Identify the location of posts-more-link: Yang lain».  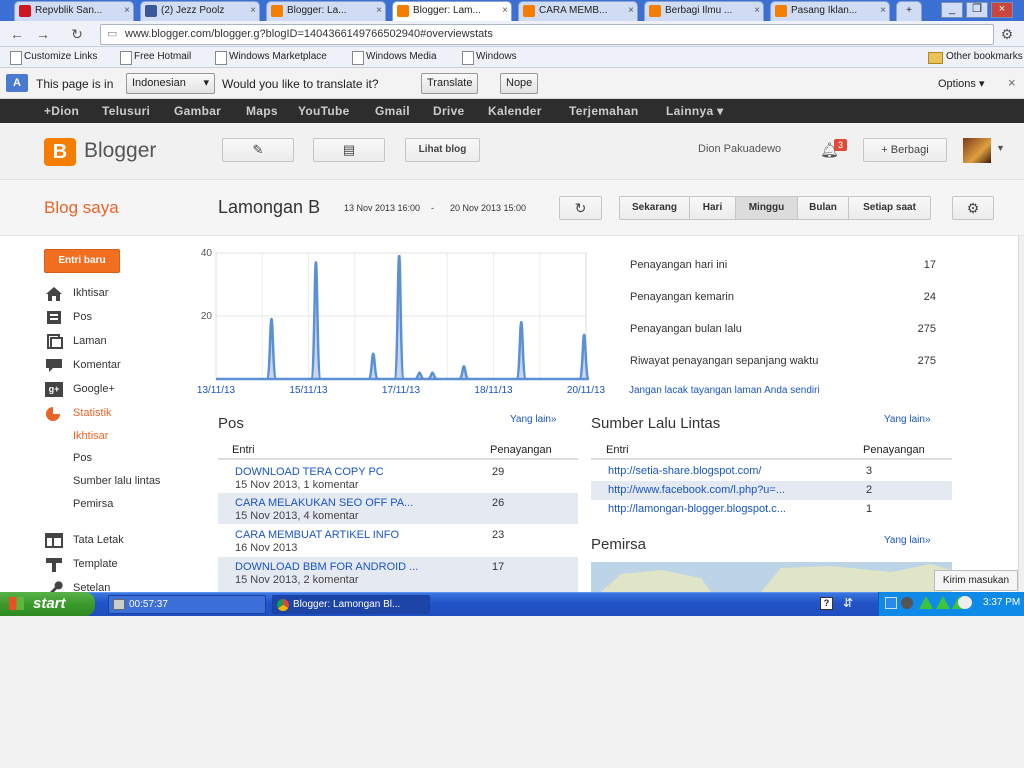
(533, 419).